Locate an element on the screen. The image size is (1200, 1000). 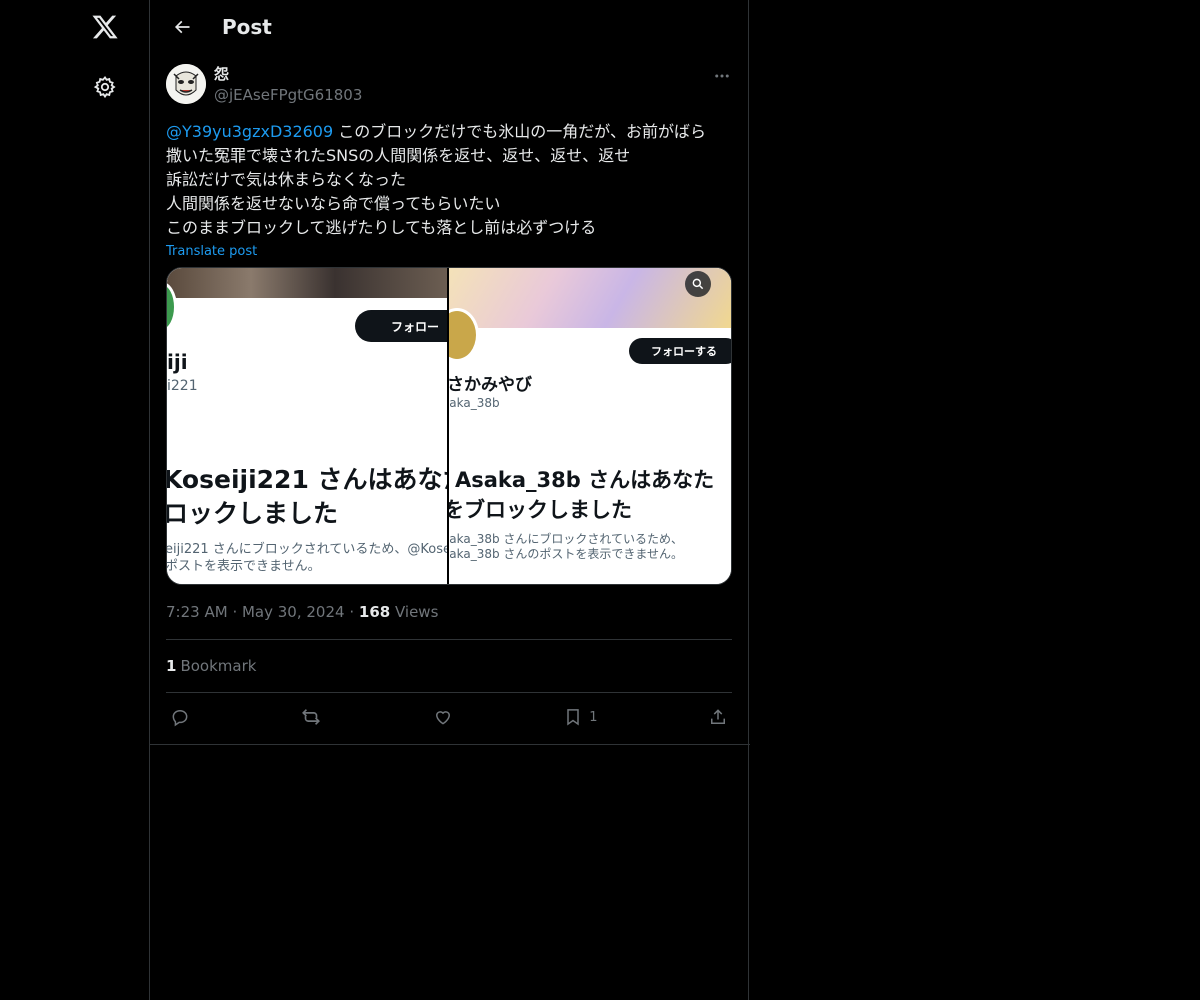
action-bar: 1 is located at coordinates (449, 717).